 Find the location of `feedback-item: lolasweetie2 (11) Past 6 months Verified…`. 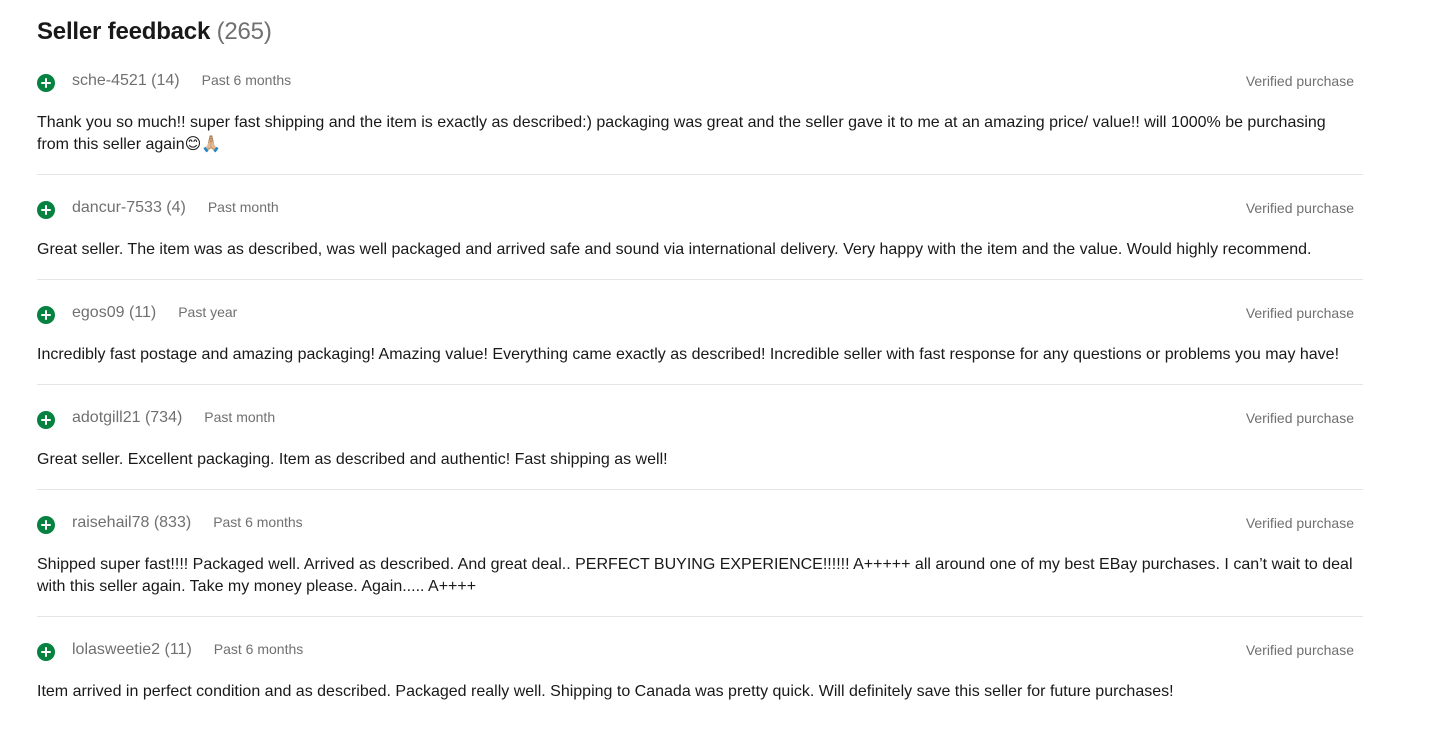

feedback-item: lolasweetie2 (11) Past 6 months Verified… is located at coordinates (700, 678).